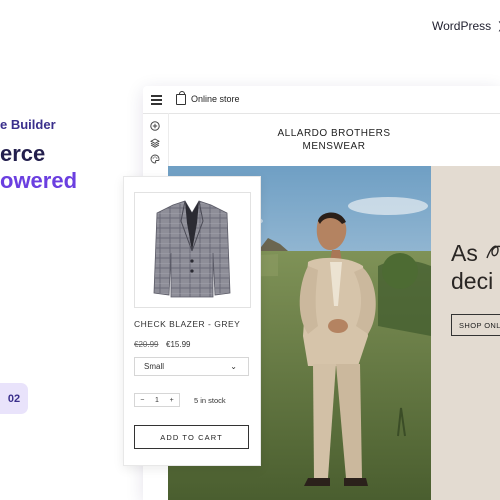  I want to click on size-select-value: Small, so click(154, 366).